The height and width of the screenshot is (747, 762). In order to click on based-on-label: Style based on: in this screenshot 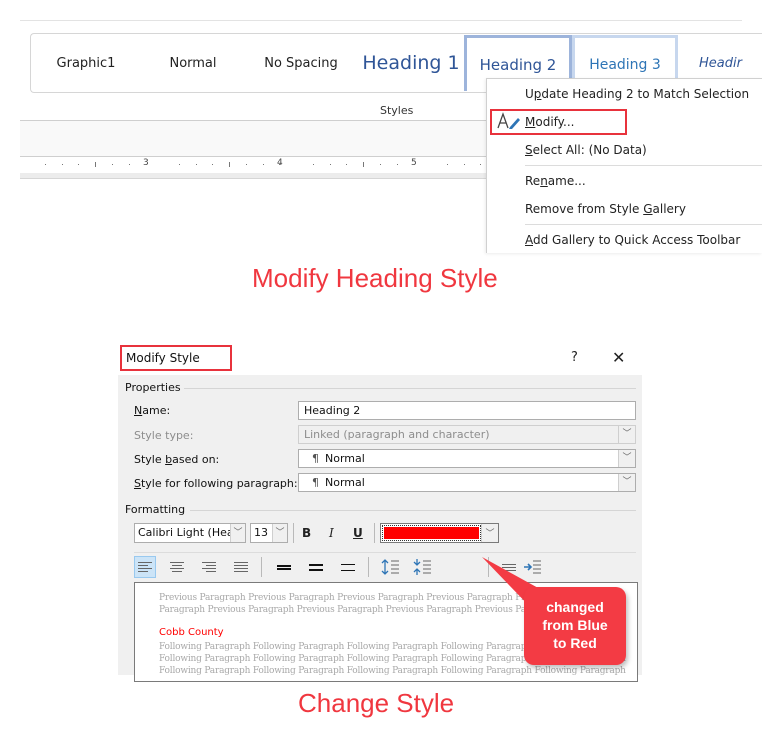, I will do `click(176, 459)`.